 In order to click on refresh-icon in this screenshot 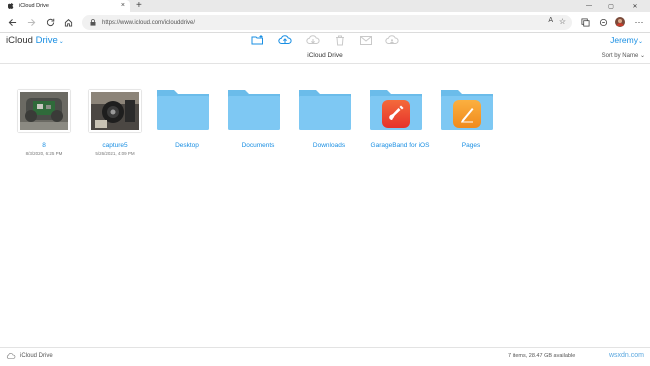, I will do `click(50, 22)`.